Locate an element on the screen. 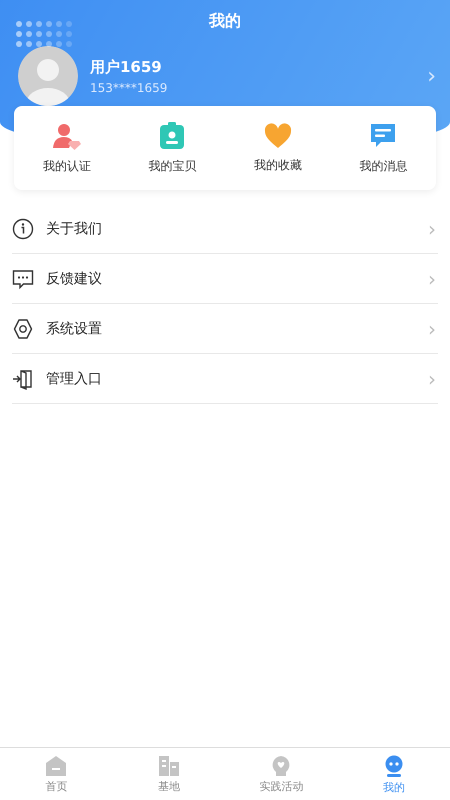 This screenshot has width=450, height=800. menu-item: 系统设置 › is located at coordinates (225, 329).